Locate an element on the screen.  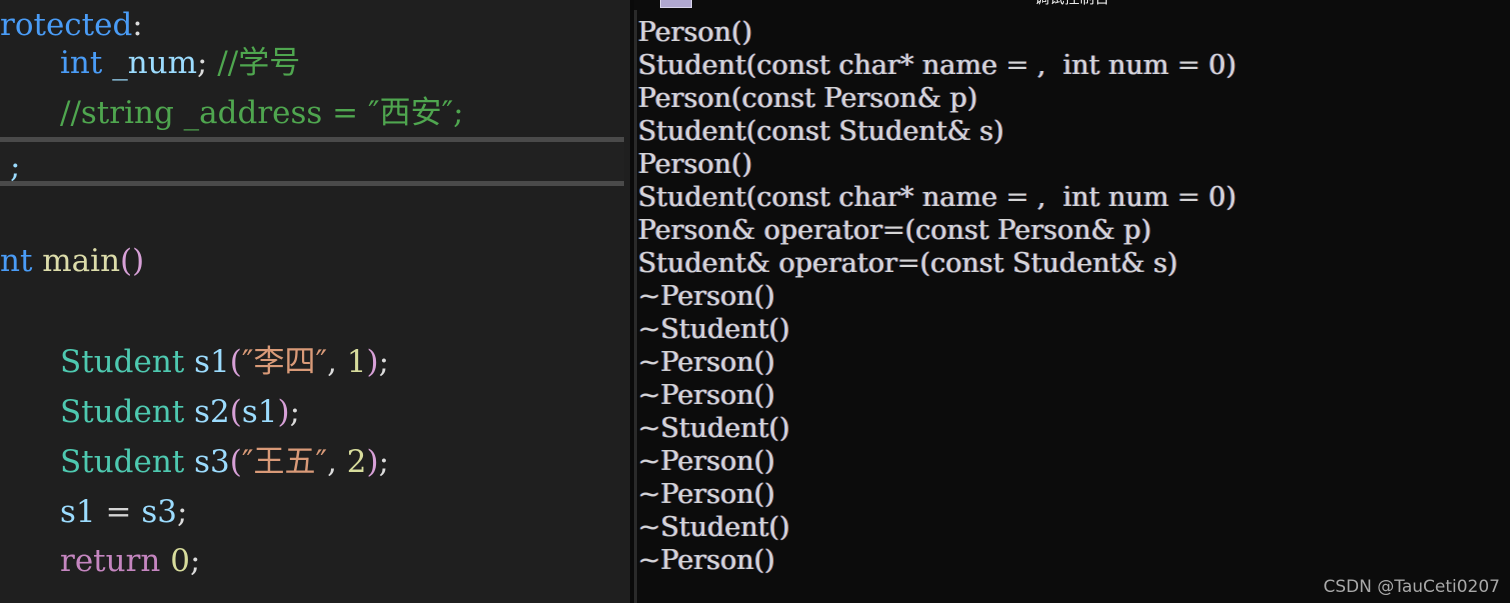
code-line-content: nt main() is located at coordinates (72, 261).